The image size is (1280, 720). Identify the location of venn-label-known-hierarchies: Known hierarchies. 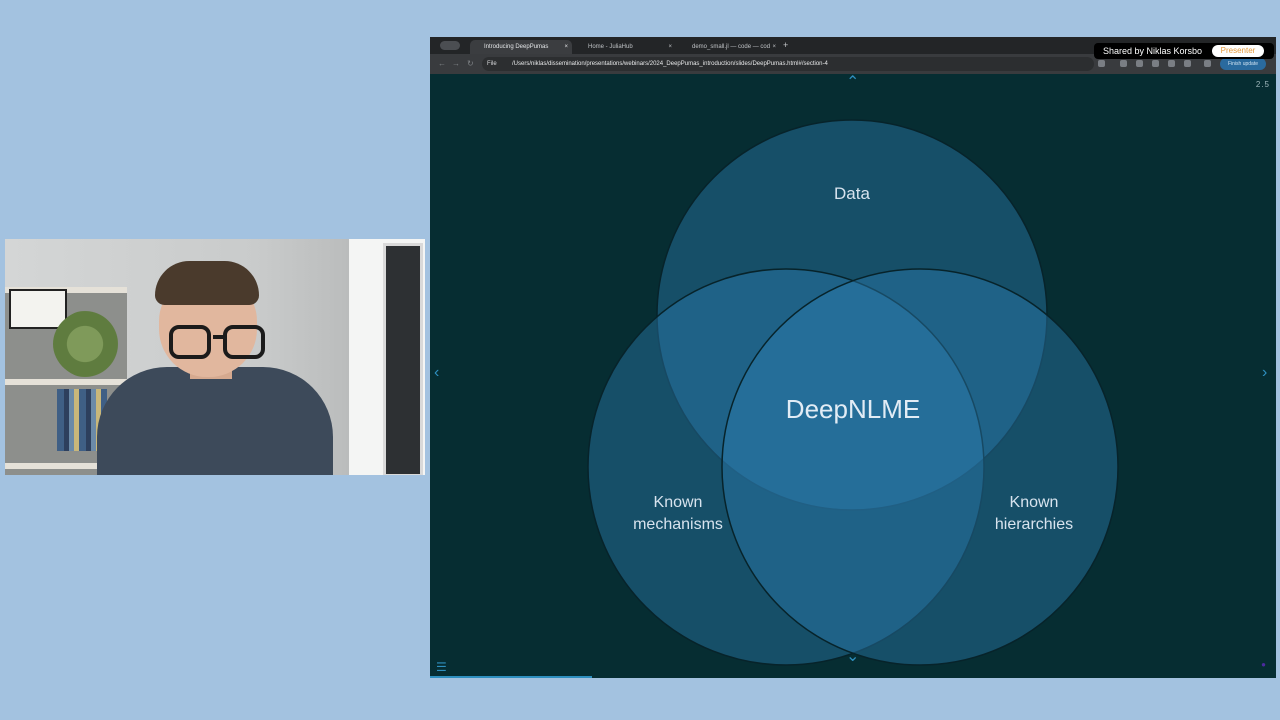
(1034, 513).